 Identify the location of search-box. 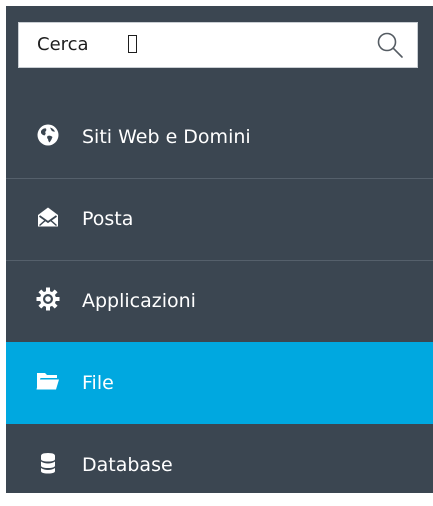
(218, 45).